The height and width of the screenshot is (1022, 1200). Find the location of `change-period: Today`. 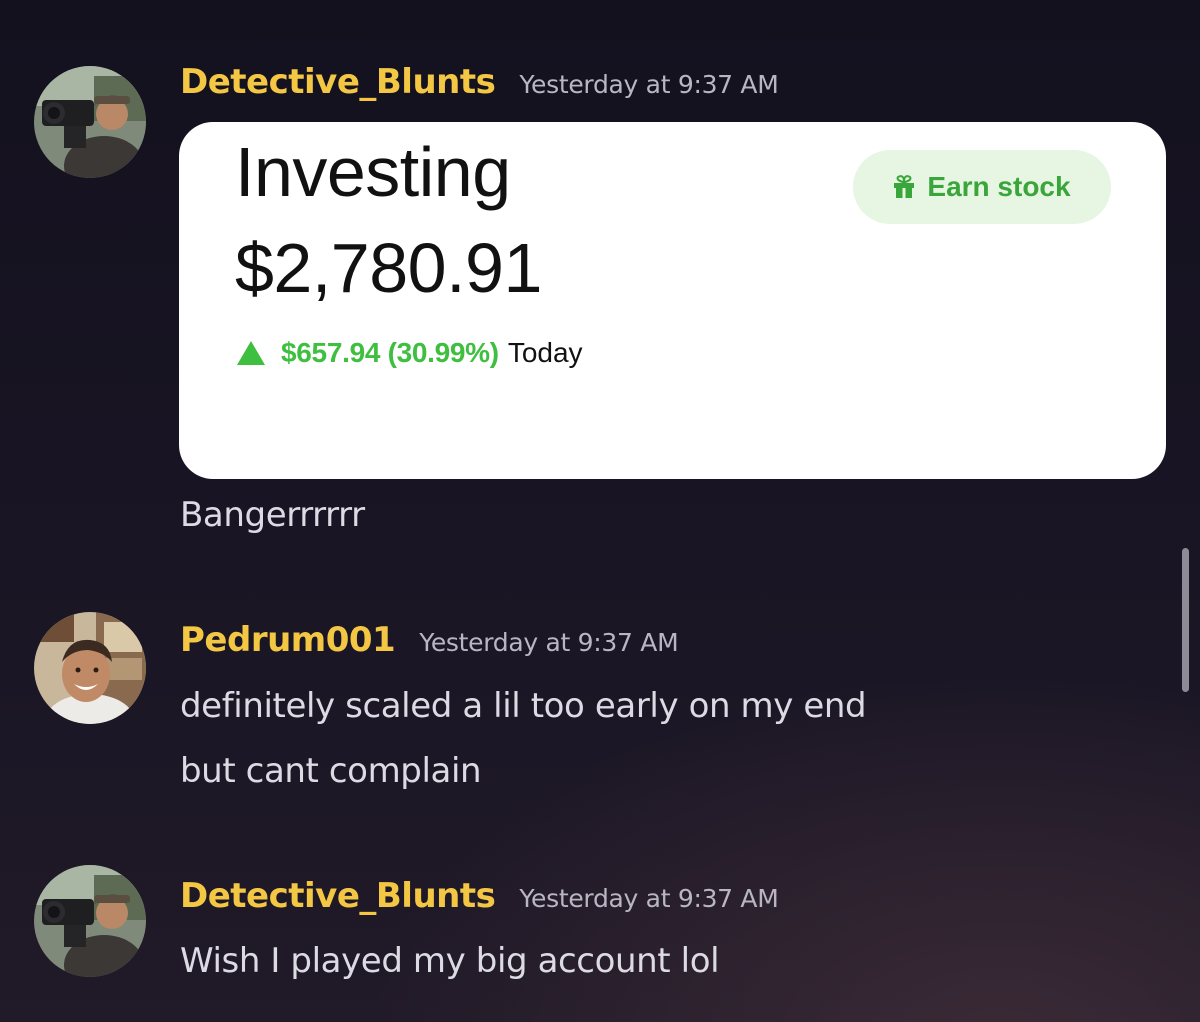

change-period: Today is located at coordinates (545, 352).